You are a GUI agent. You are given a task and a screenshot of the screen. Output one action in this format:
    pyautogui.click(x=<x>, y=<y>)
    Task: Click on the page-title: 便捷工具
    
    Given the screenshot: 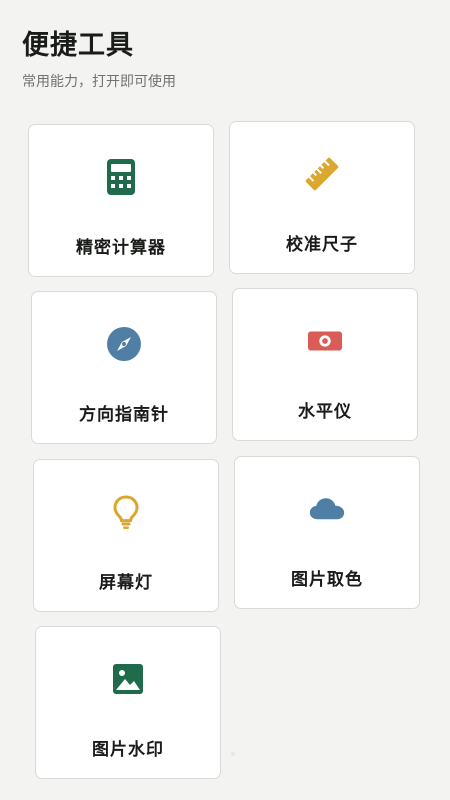 What is the action you would take?
    pyautogui.click(x=78, y=45)
    